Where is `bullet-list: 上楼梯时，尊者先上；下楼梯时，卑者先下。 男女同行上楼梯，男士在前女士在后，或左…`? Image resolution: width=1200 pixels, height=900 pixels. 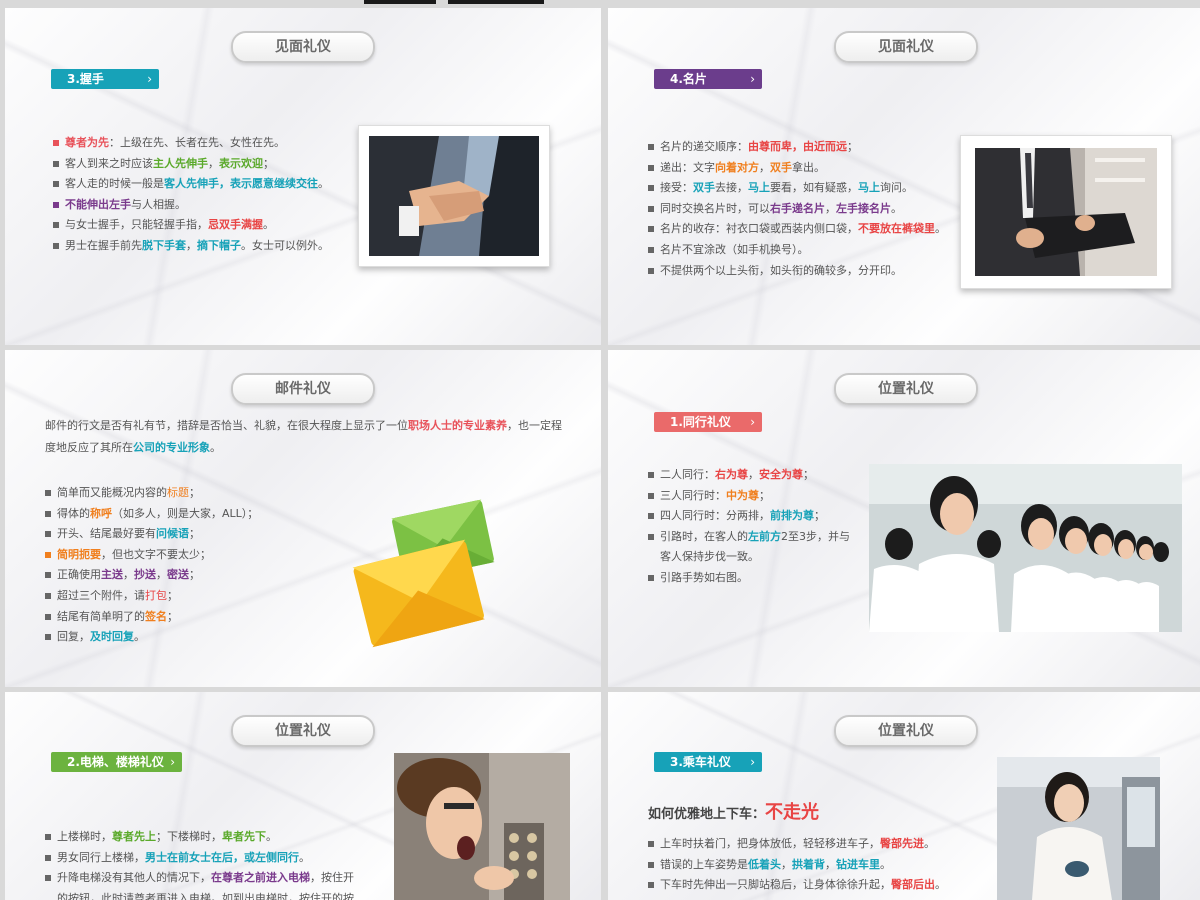 bullet-list: 上楼梯时，尊者先上；下楼梯时，卑者先下。 男女同行上楼梯，男士在前女士在后，或左… is located at coordinates (199, 863).